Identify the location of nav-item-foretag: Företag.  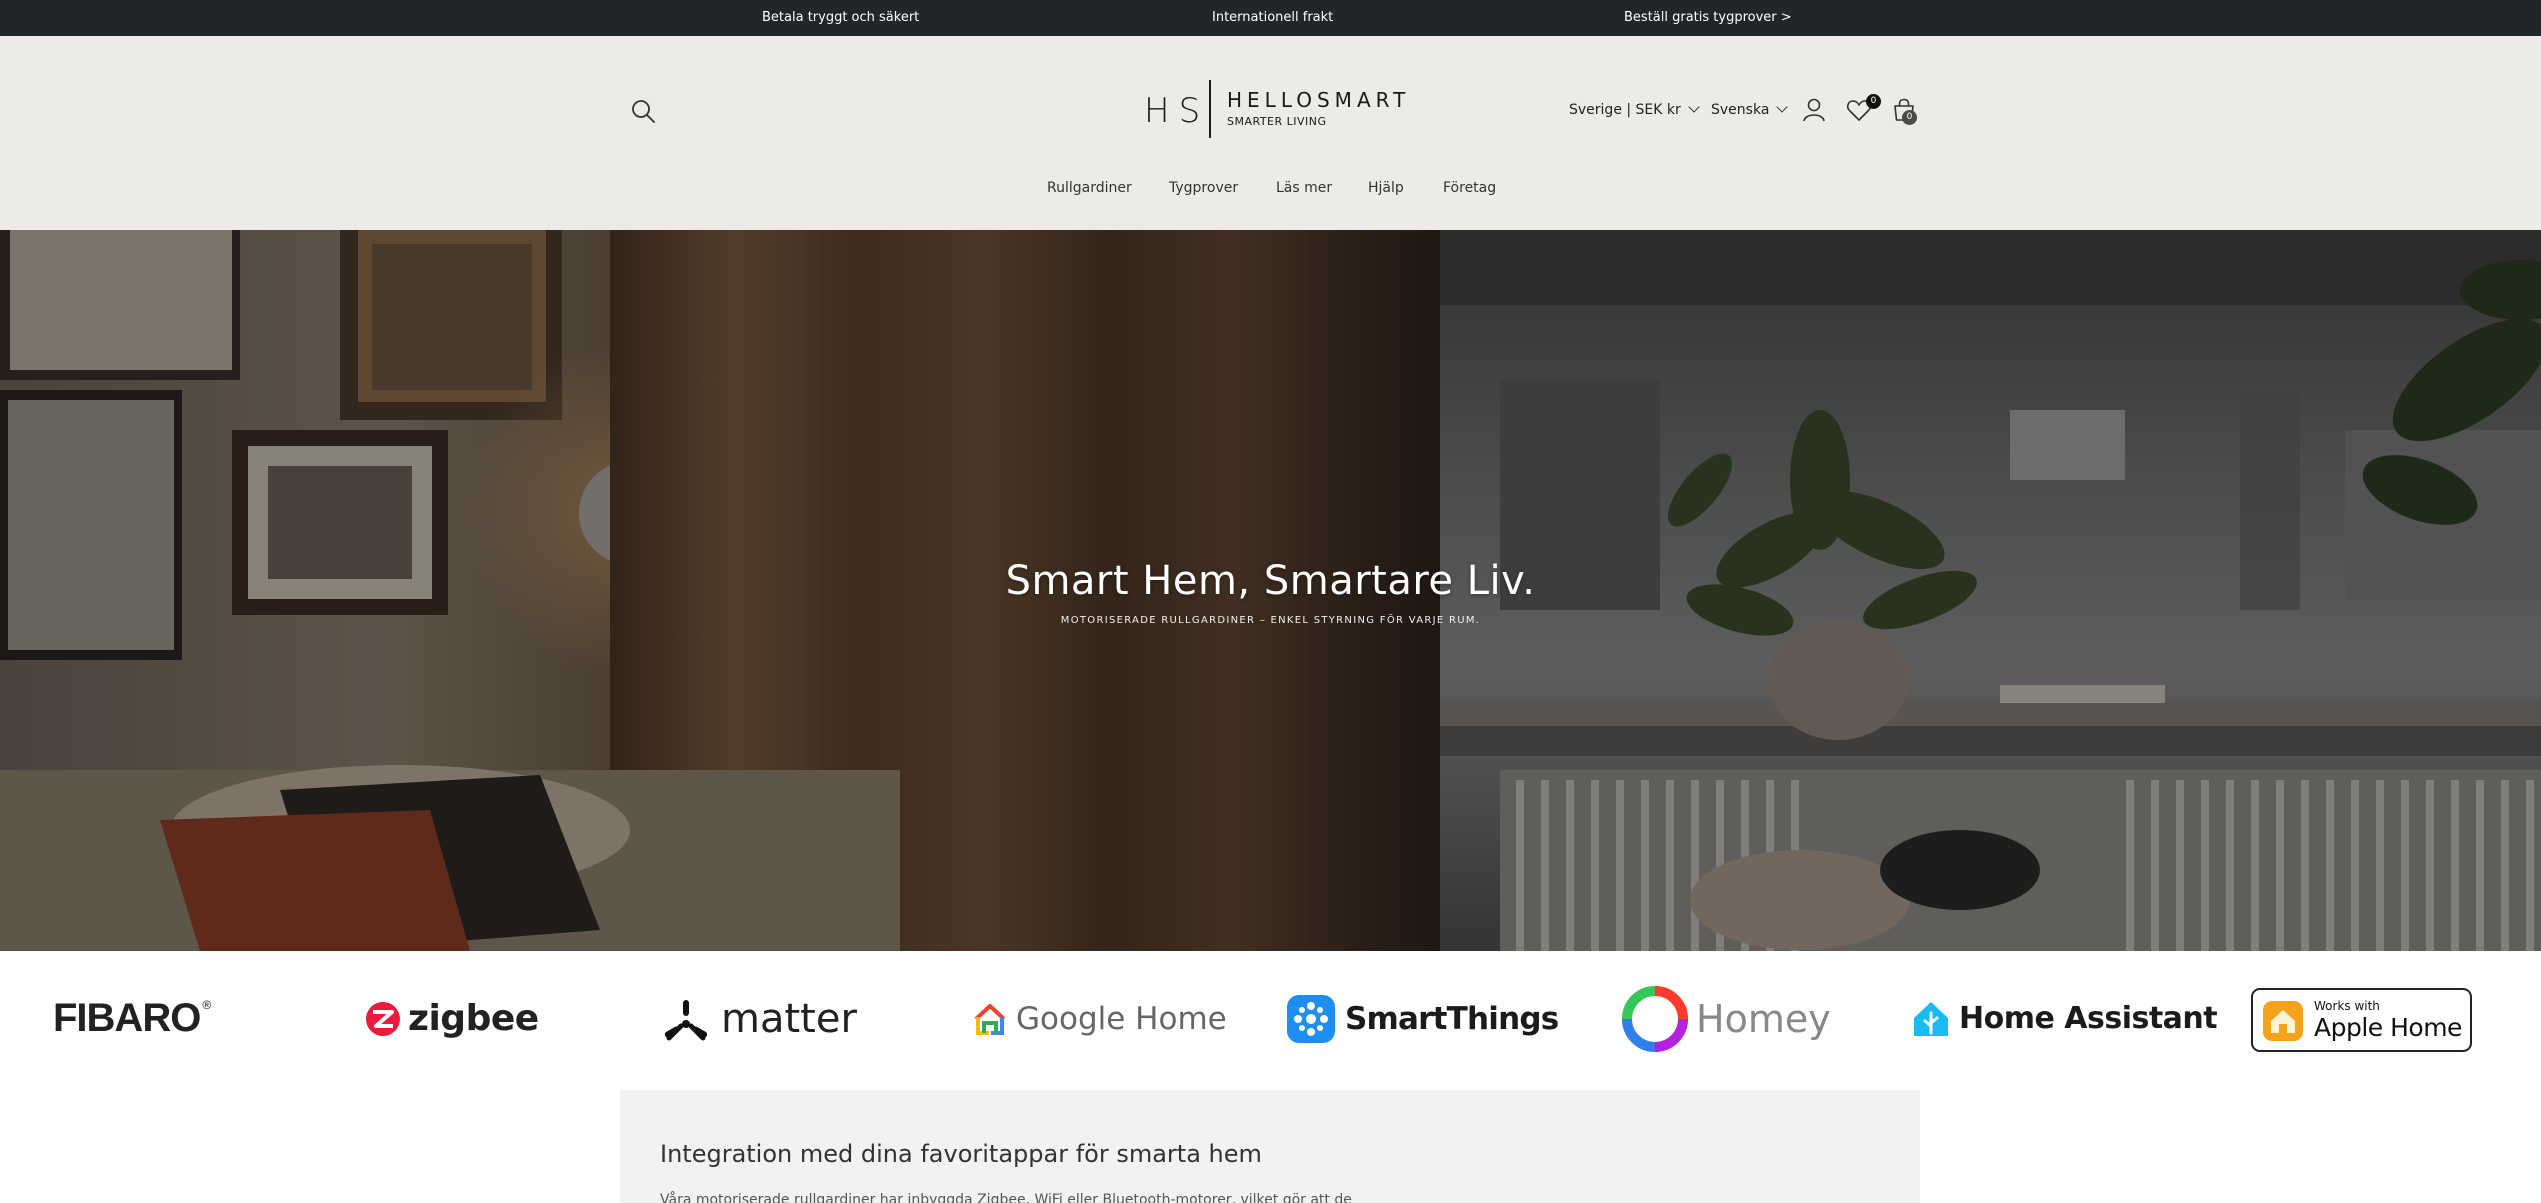
(1469, 188).